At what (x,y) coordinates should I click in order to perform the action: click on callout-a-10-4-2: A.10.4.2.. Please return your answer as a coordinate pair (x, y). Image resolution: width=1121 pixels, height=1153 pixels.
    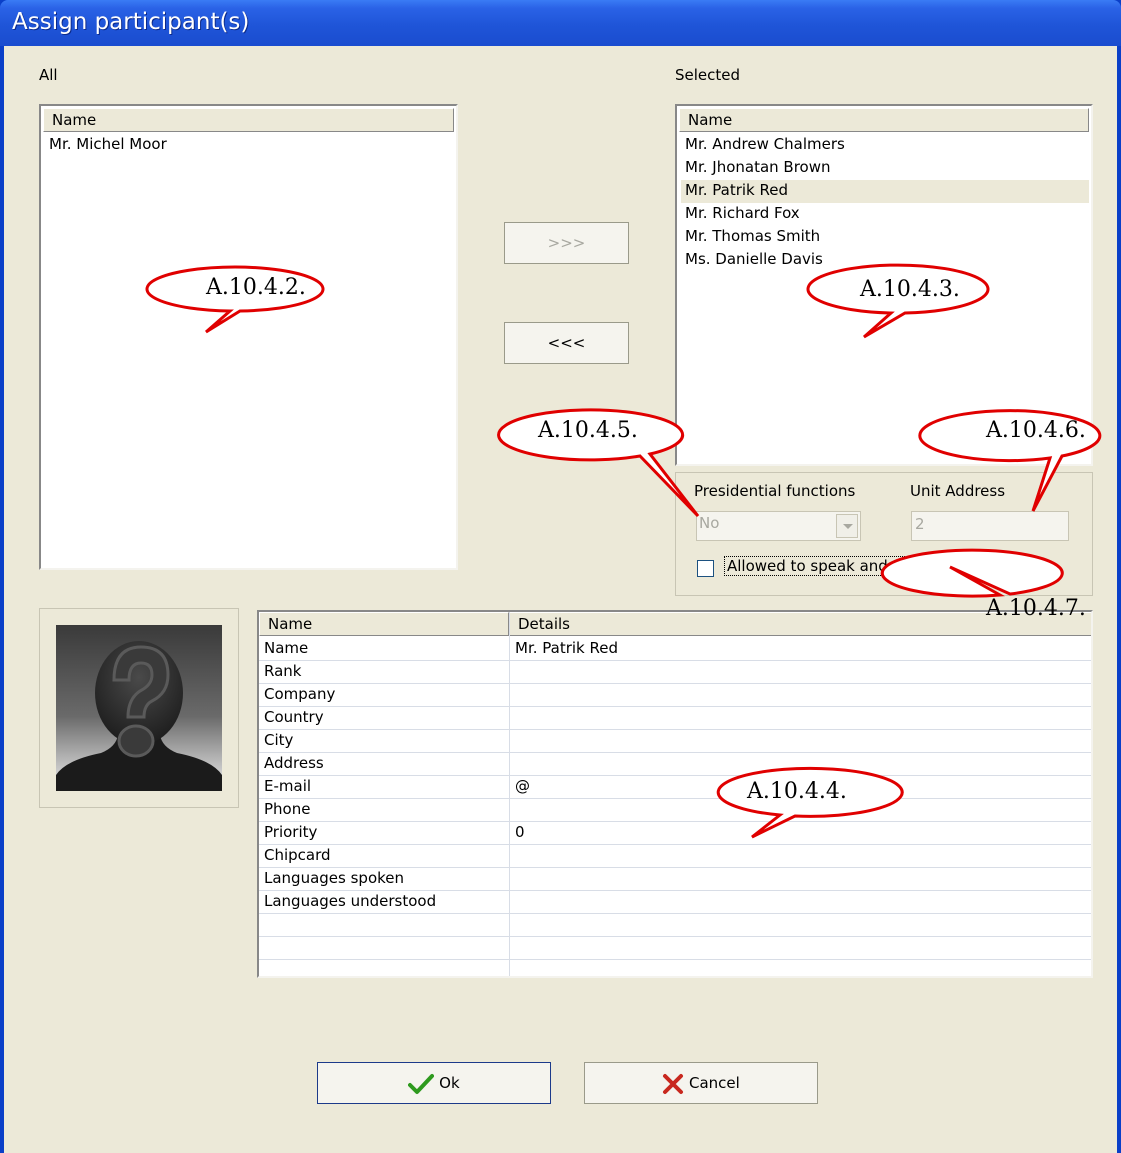
    Looking at the image, I should click on (256, 287).